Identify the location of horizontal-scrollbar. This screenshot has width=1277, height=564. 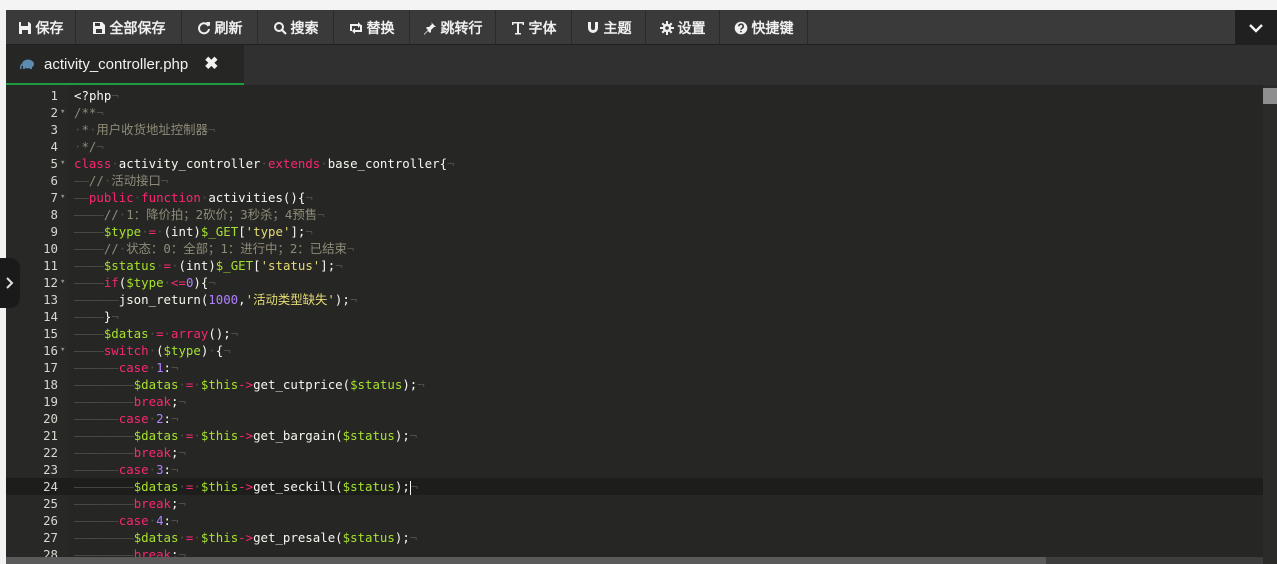
(634, 560).